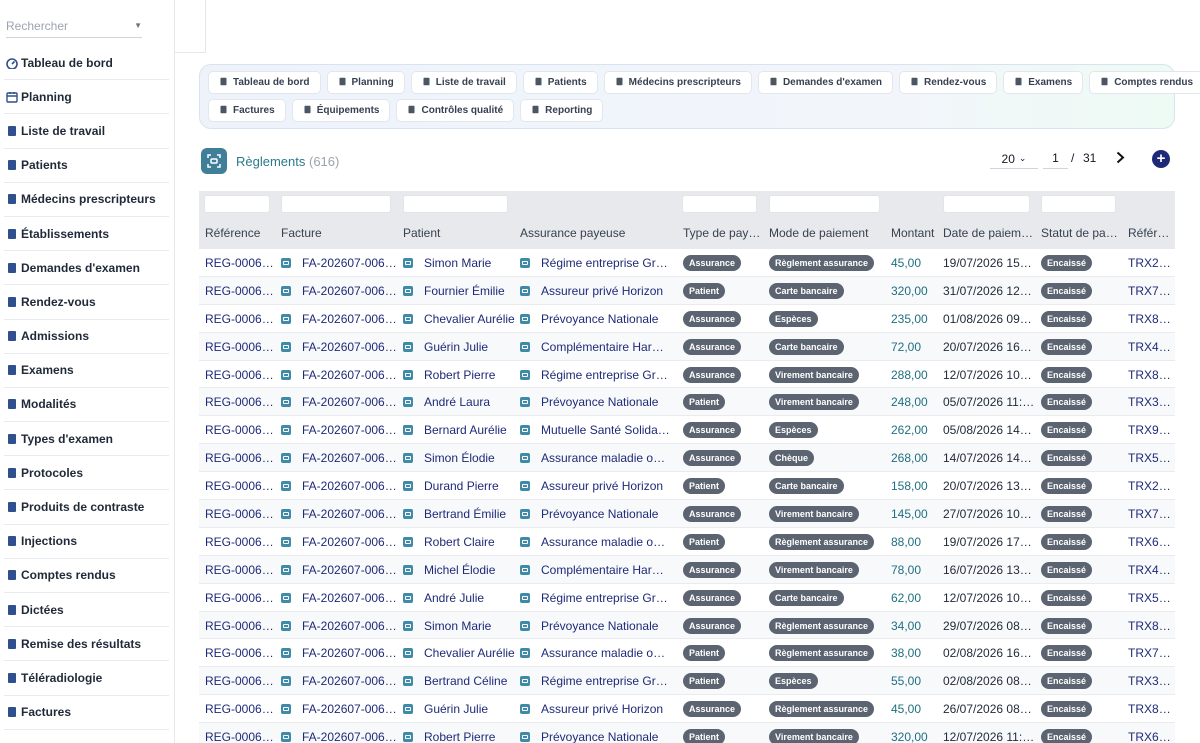 Image resolution: width=1200 pixels, height=743 pixels. I want to click on table-cell: Bertrand Céline, so click(459, 681).